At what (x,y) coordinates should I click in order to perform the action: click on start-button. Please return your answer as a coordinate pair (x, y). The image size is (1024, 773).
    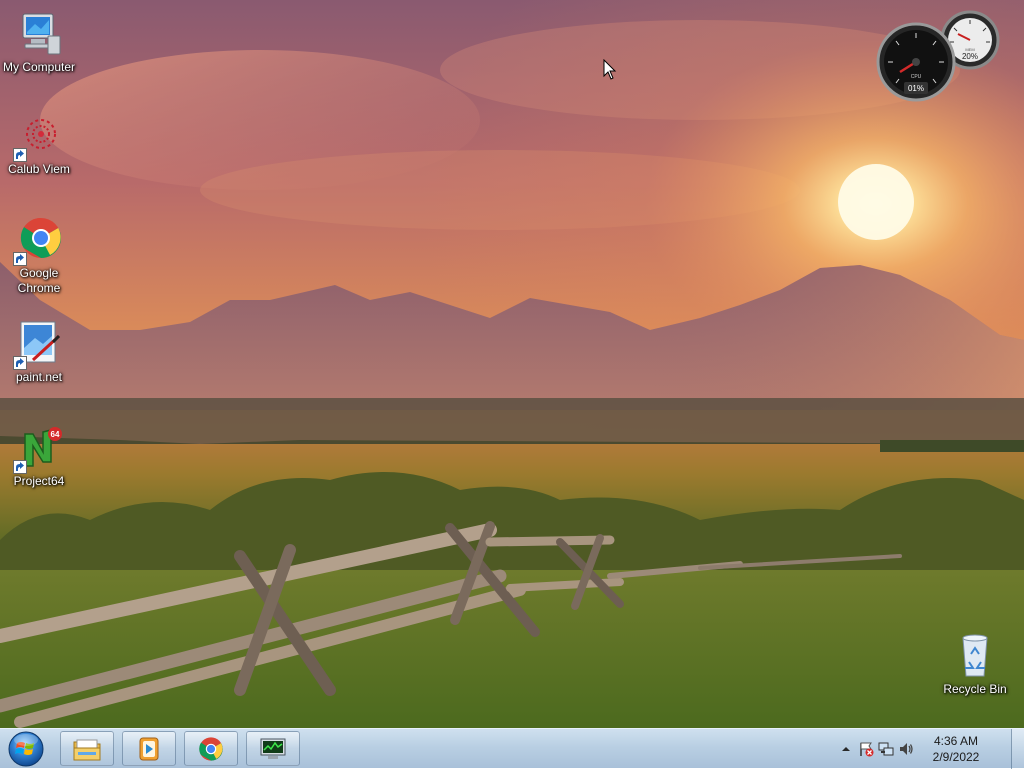
    Looking at the image, I should click on (26, 749).